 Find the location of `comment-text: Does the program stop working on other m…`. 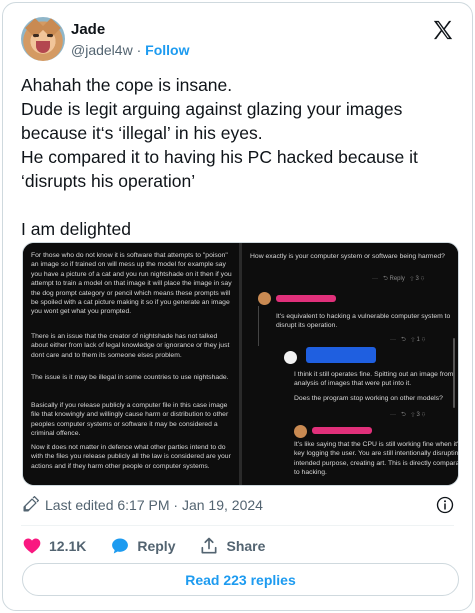

comment-text: Does the program stop working on other m… is located at coordinates (368, 398).